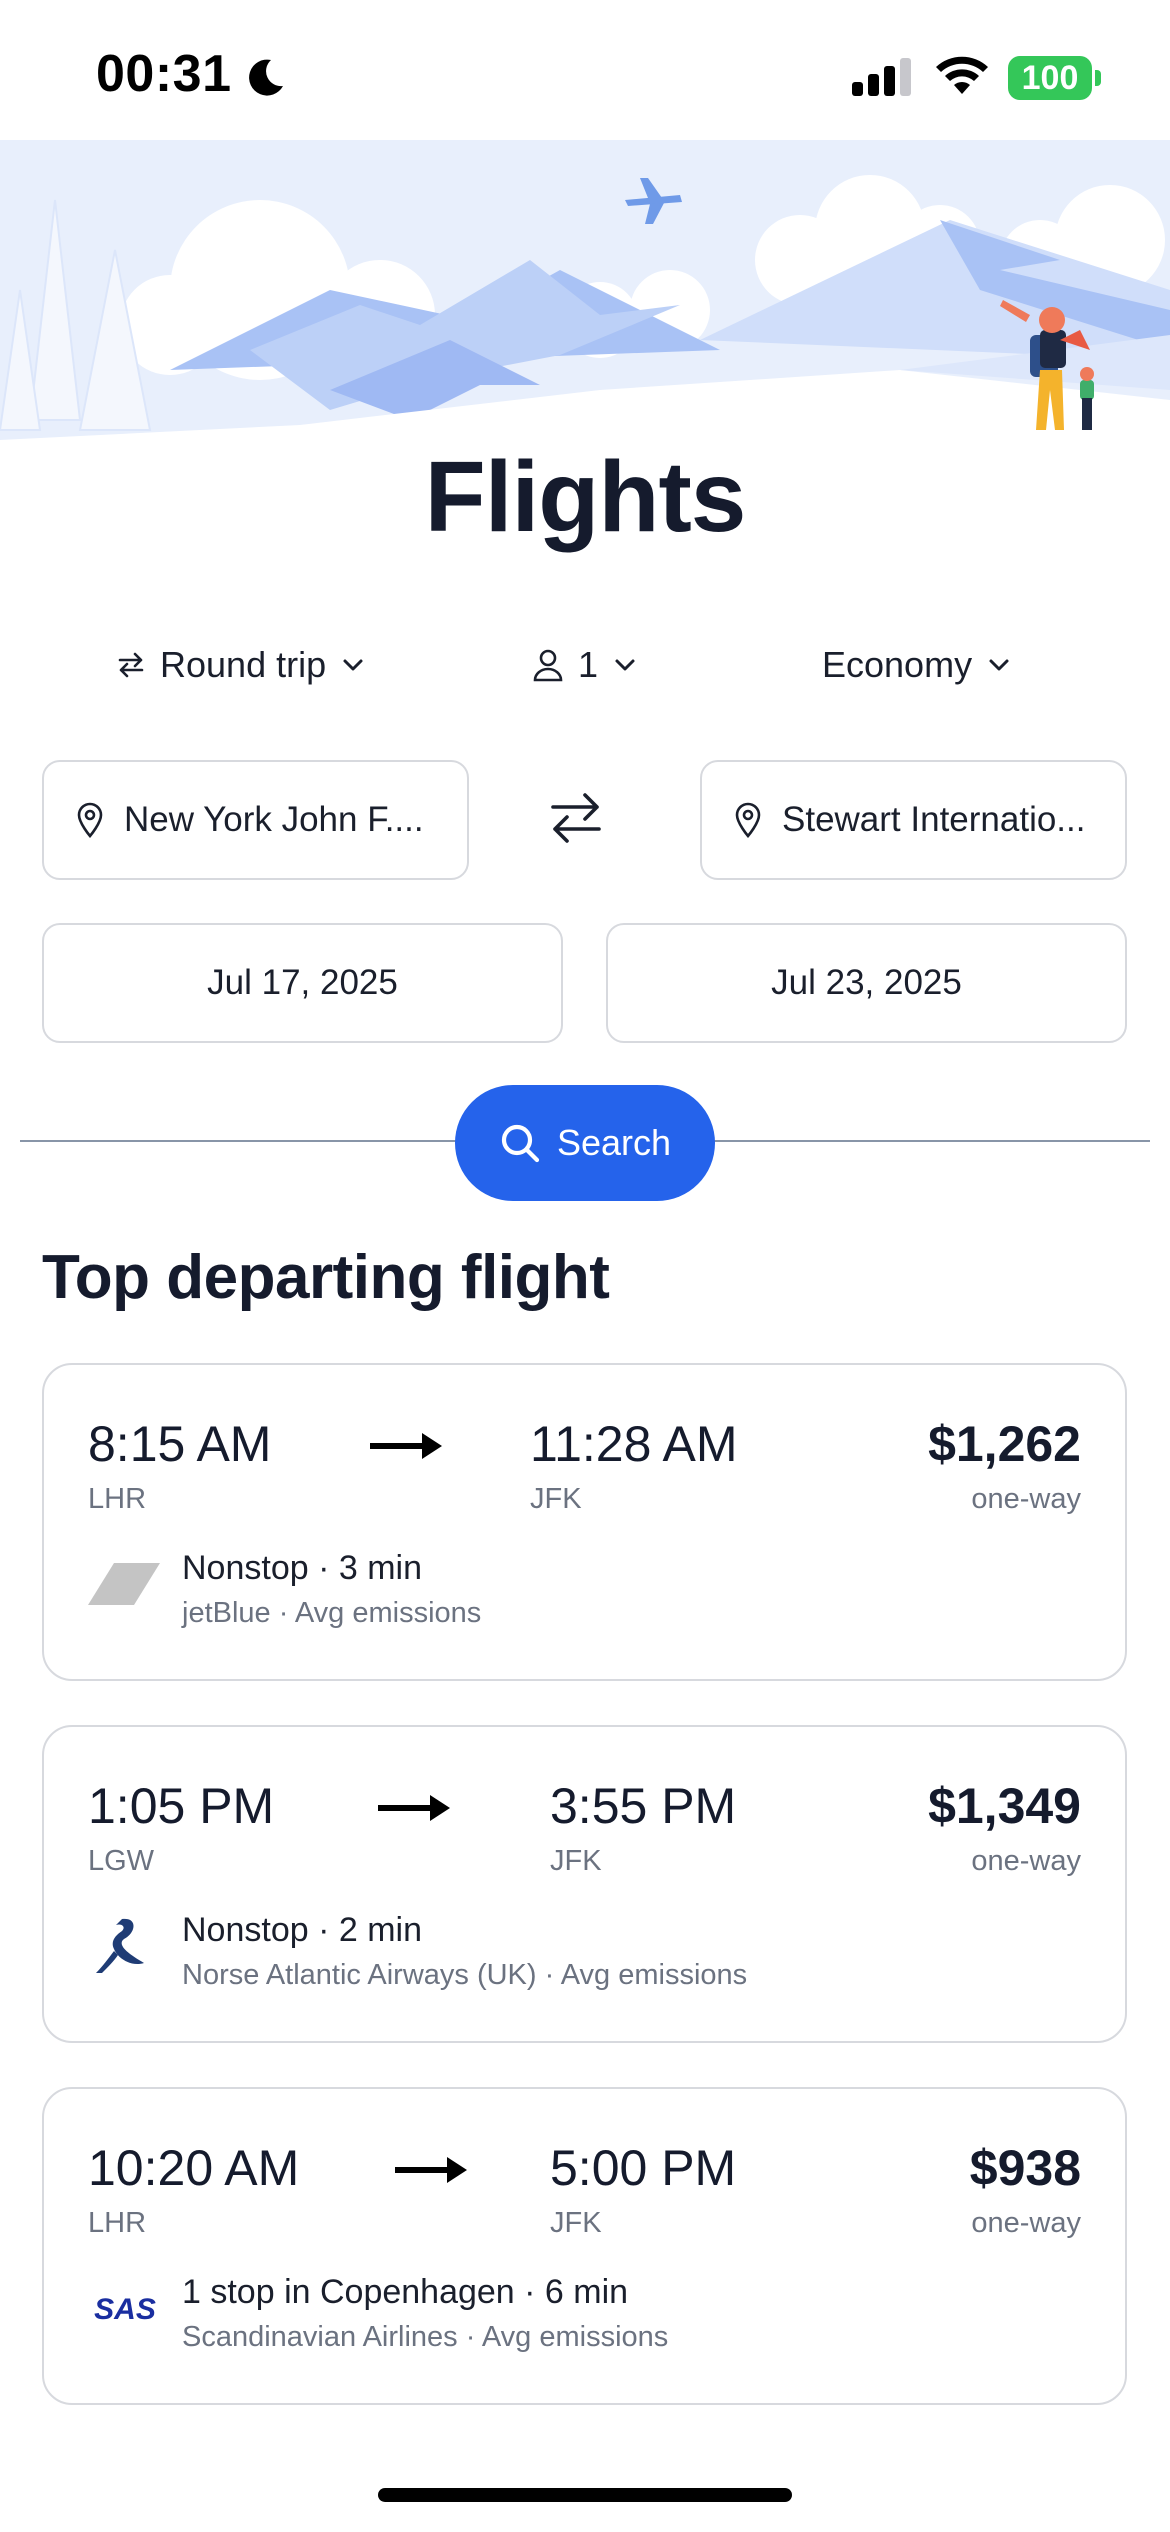  Describe the element at coordinates (121, 1861) in the screenshot. I see `departure-airport: LGW` at that location.